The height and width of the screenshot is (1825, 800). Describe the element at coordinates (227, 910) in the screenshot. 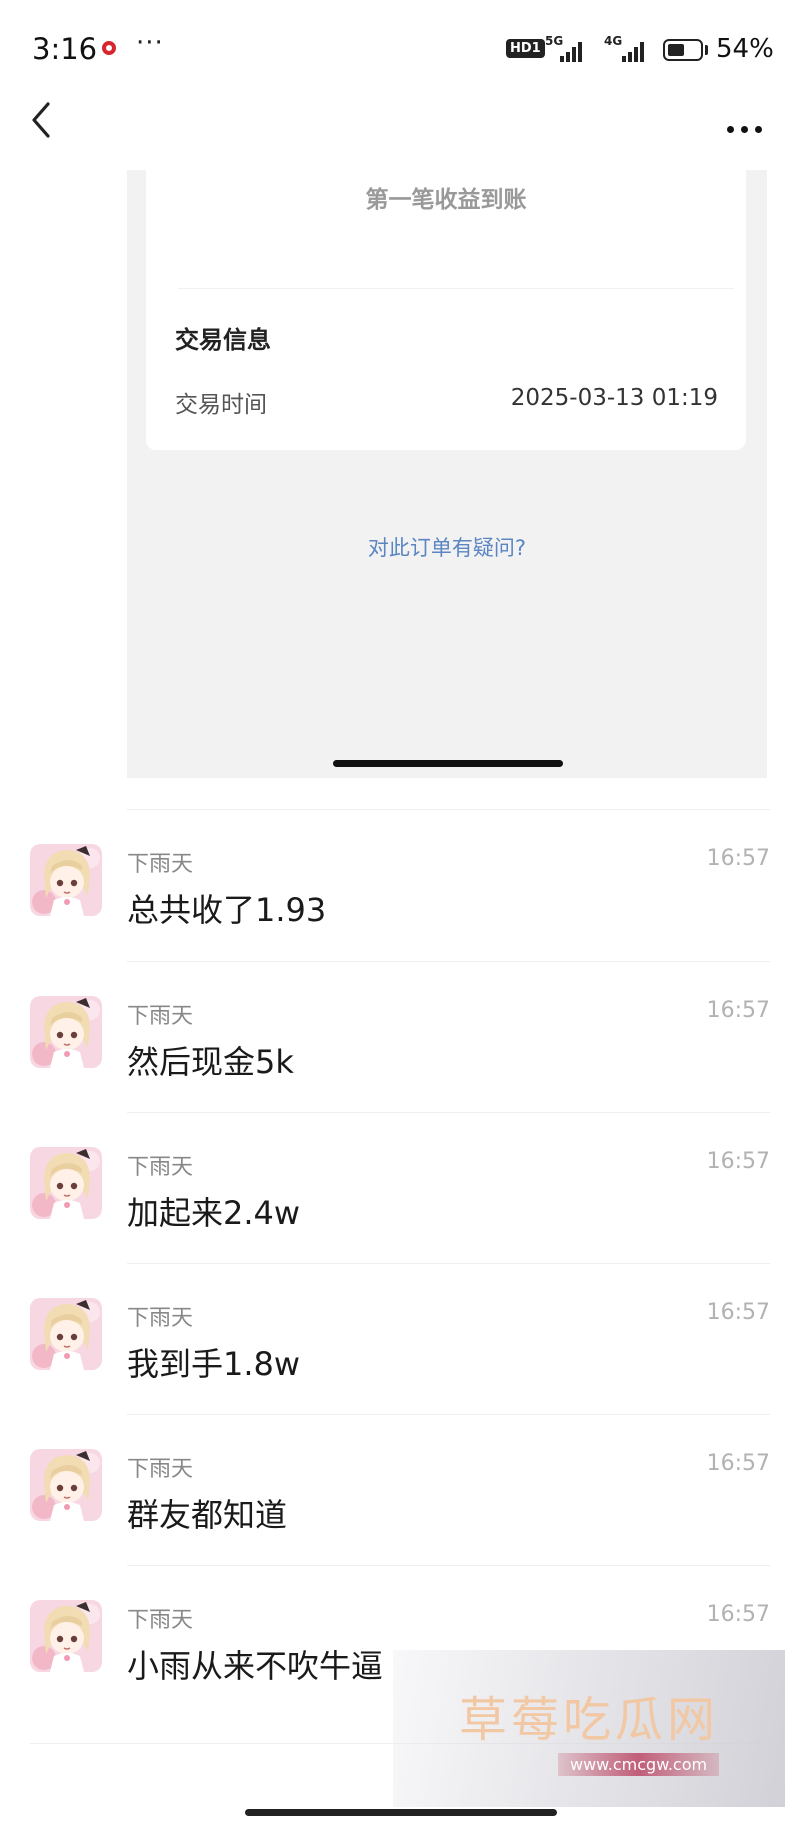

I see `message-text: 总共收了1.93` at that location.